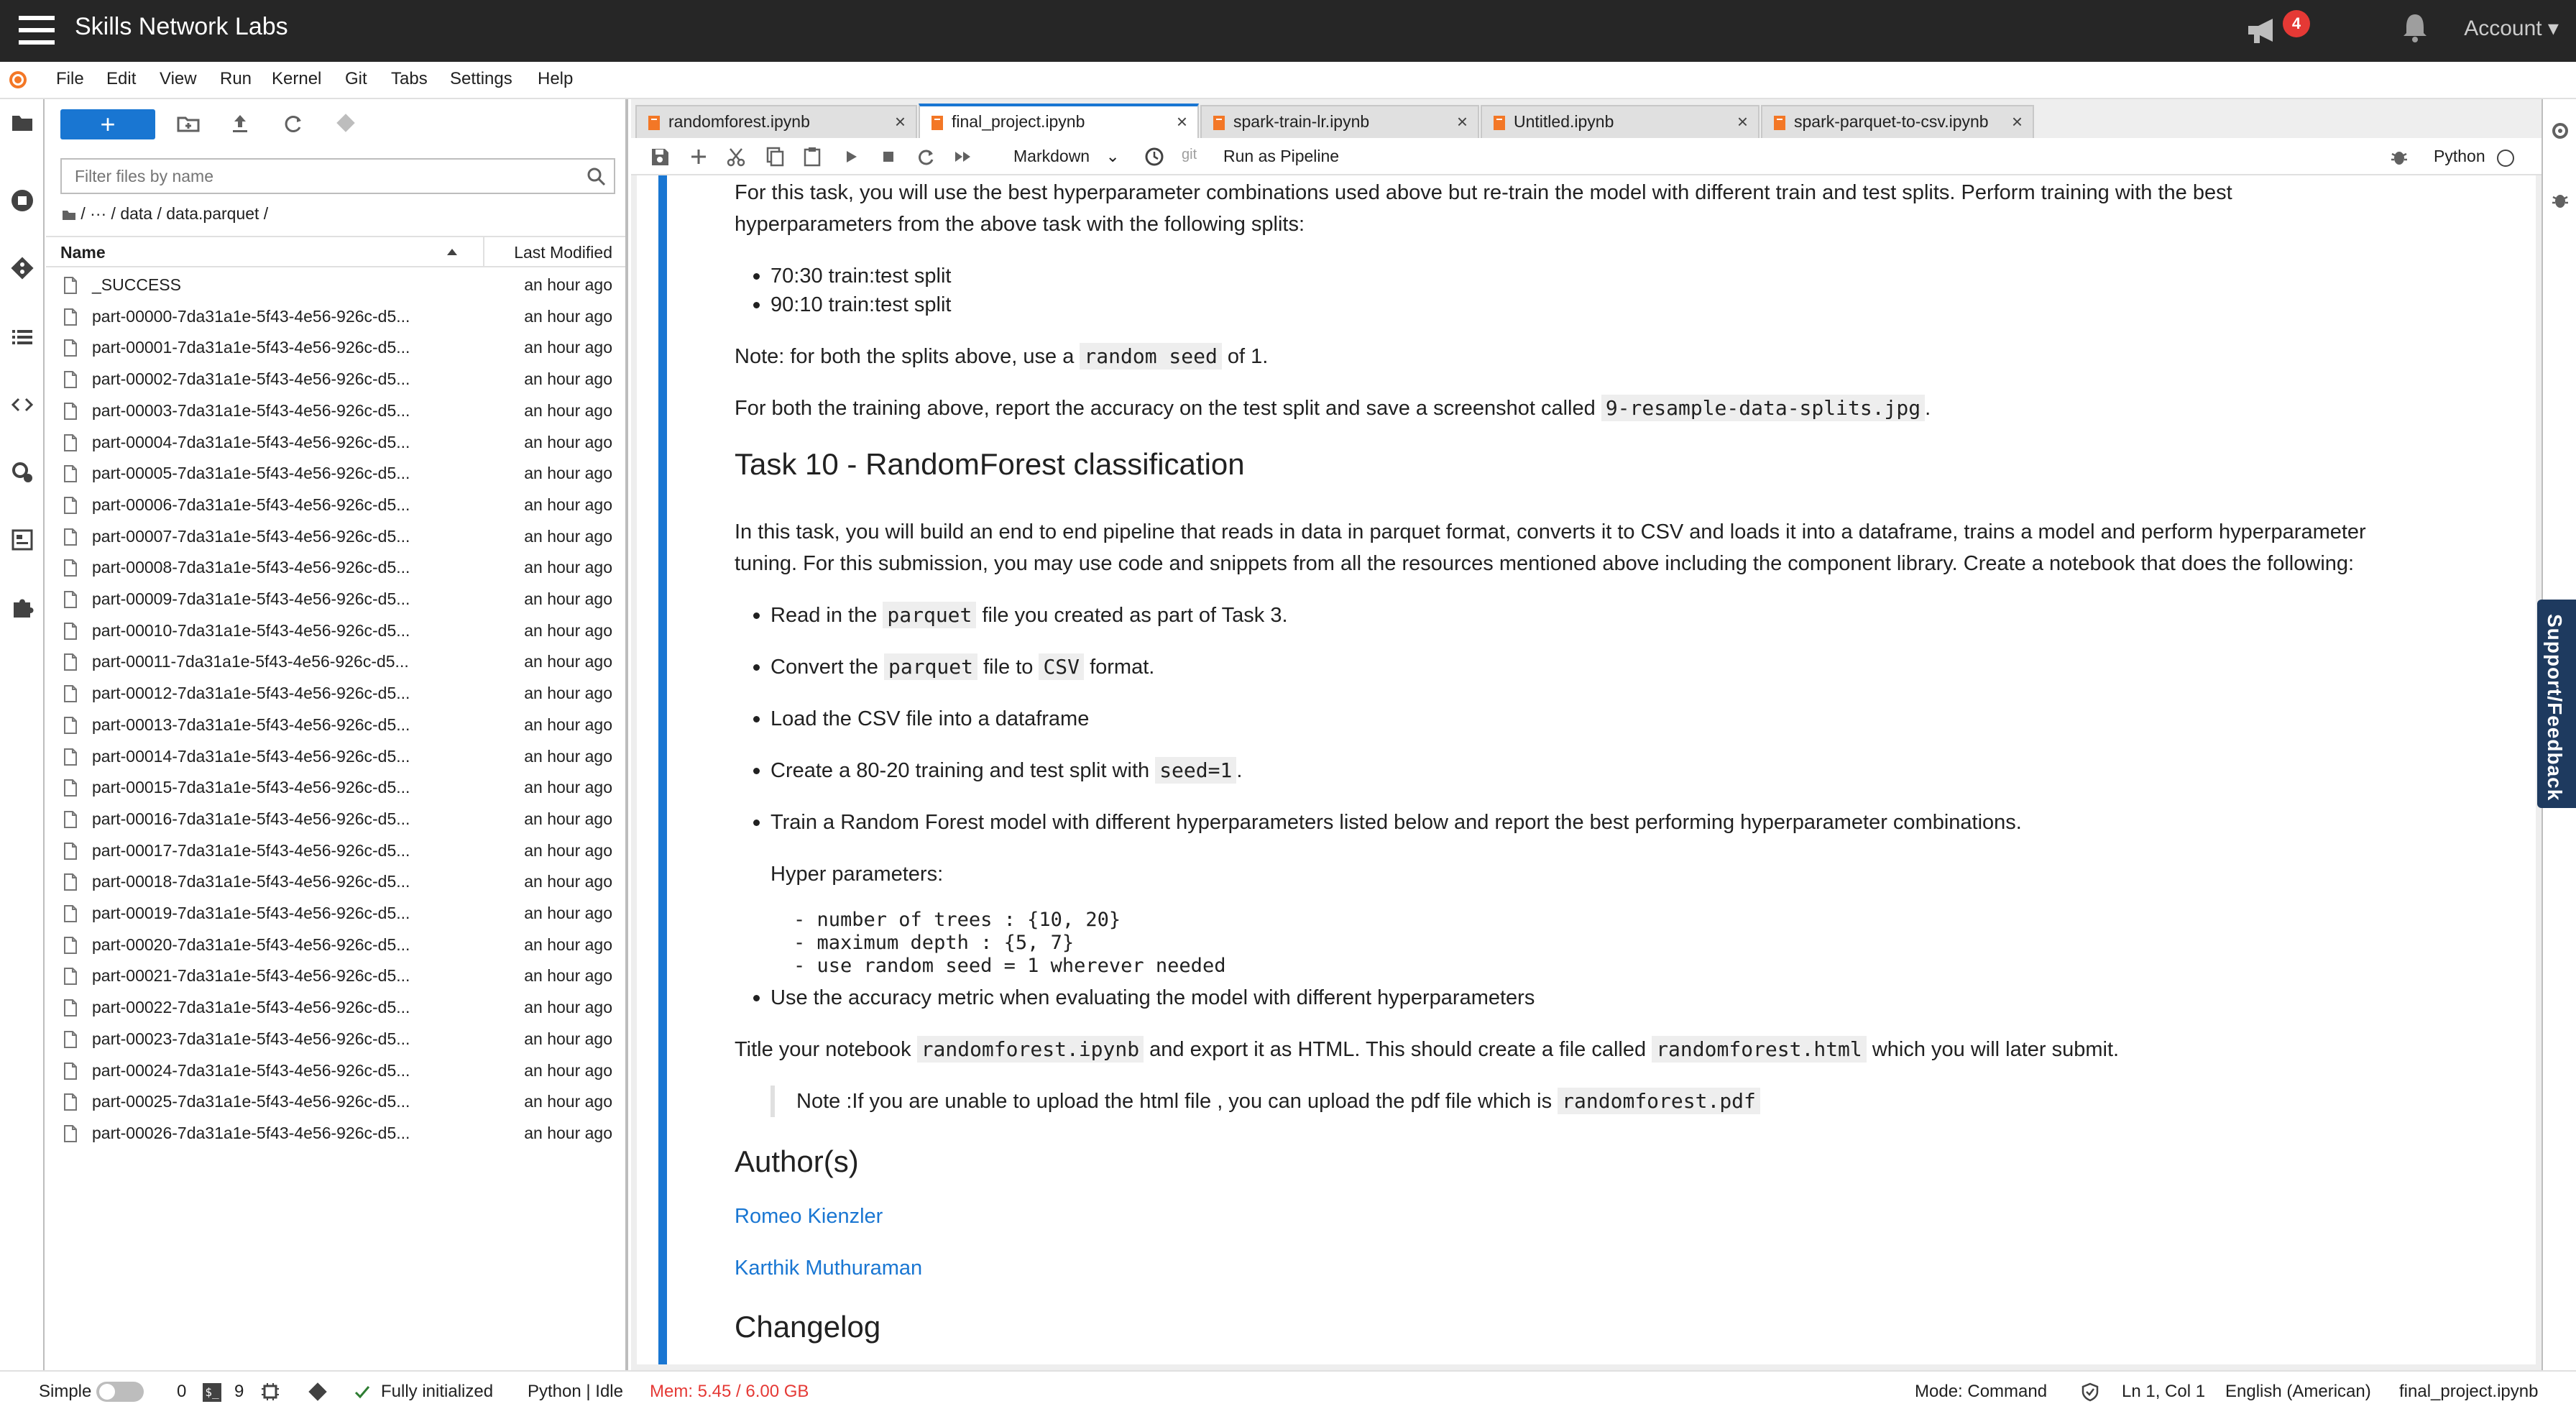  Describe the element at coordinates (662, 769) in the screenshot. I see `active-cell-indicator` at that location.